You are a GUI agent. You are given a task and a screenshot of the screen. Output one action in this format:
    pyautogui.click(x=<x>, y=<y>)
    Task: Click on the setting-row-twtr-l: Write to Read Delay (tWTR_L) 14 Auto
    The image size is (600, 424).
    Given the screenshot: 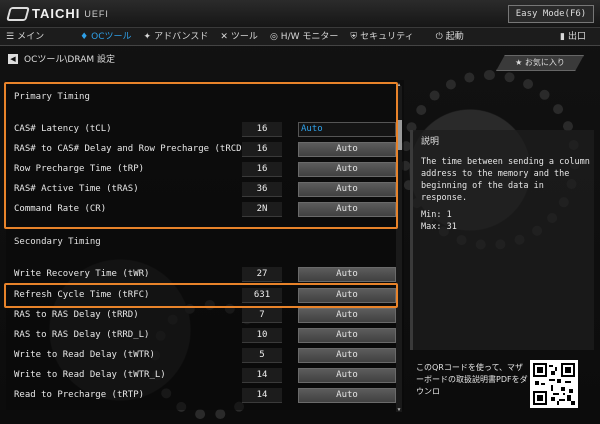 What is the action you would take?
    pyautogui.click(x=205, y=376)
    